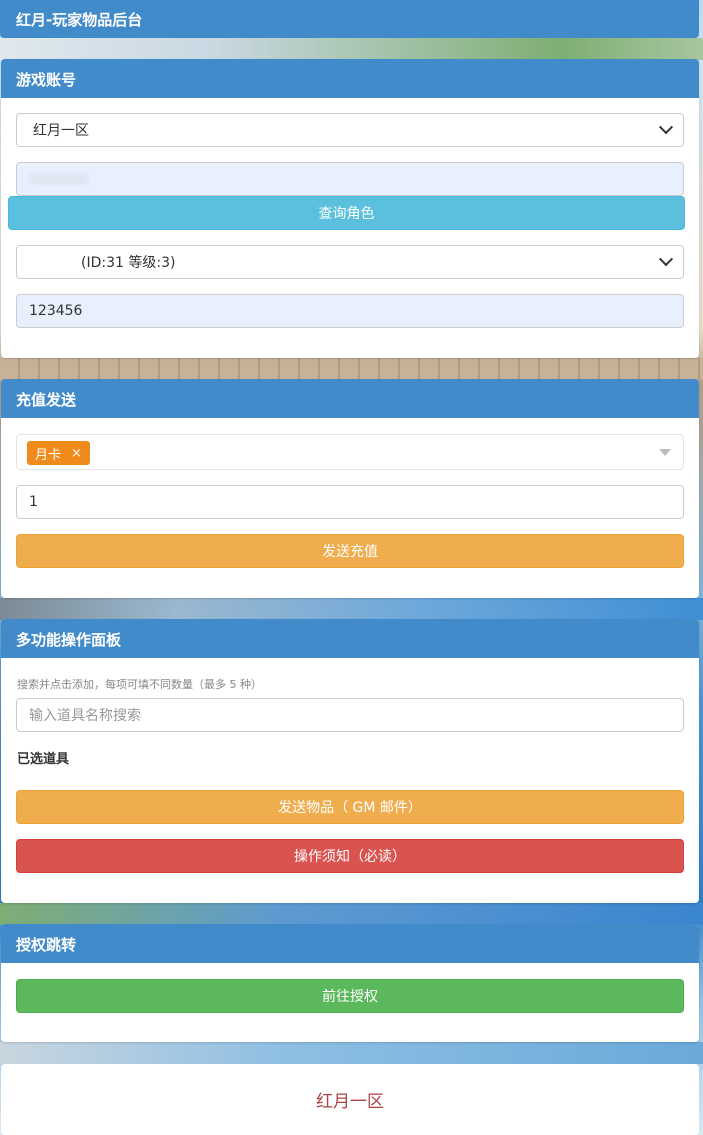 The height and width of the screenshot is (1135, 703). What do you see at coordinates (350, 856) in the screenshot?
I see `notice-button: 操作须知（必读）` at bounding box center [350, 856].